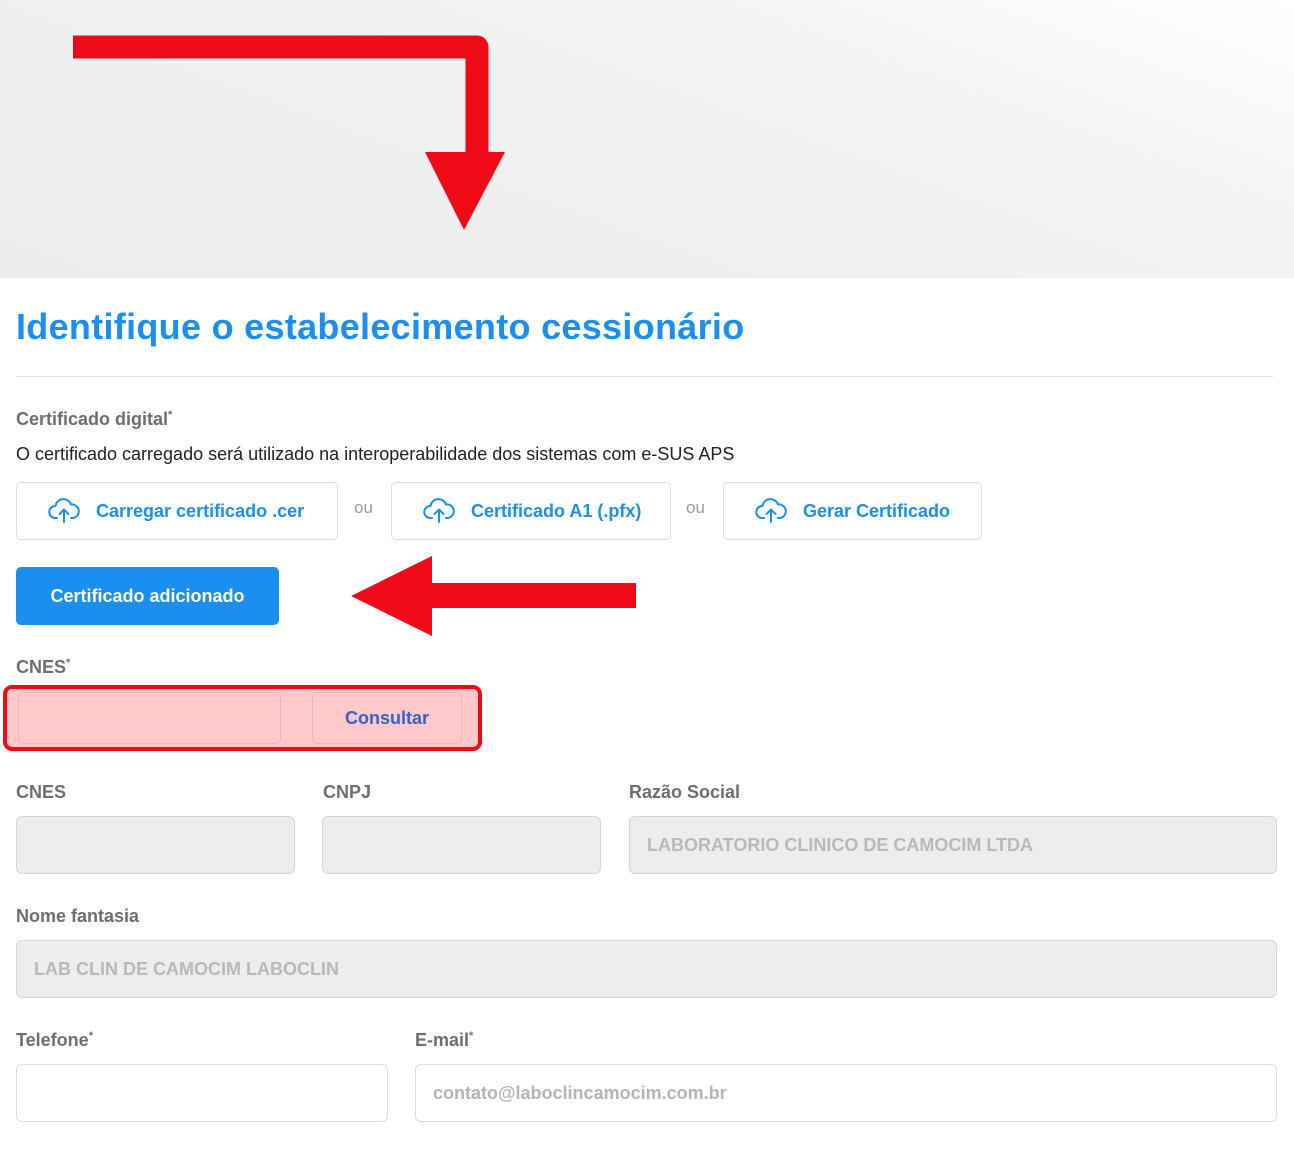 The image size is (1294, 1158). What do you see at coordinates (149, 718) in the screenshot?
I see `cnes-search-input` at bounding box center [149, 718].